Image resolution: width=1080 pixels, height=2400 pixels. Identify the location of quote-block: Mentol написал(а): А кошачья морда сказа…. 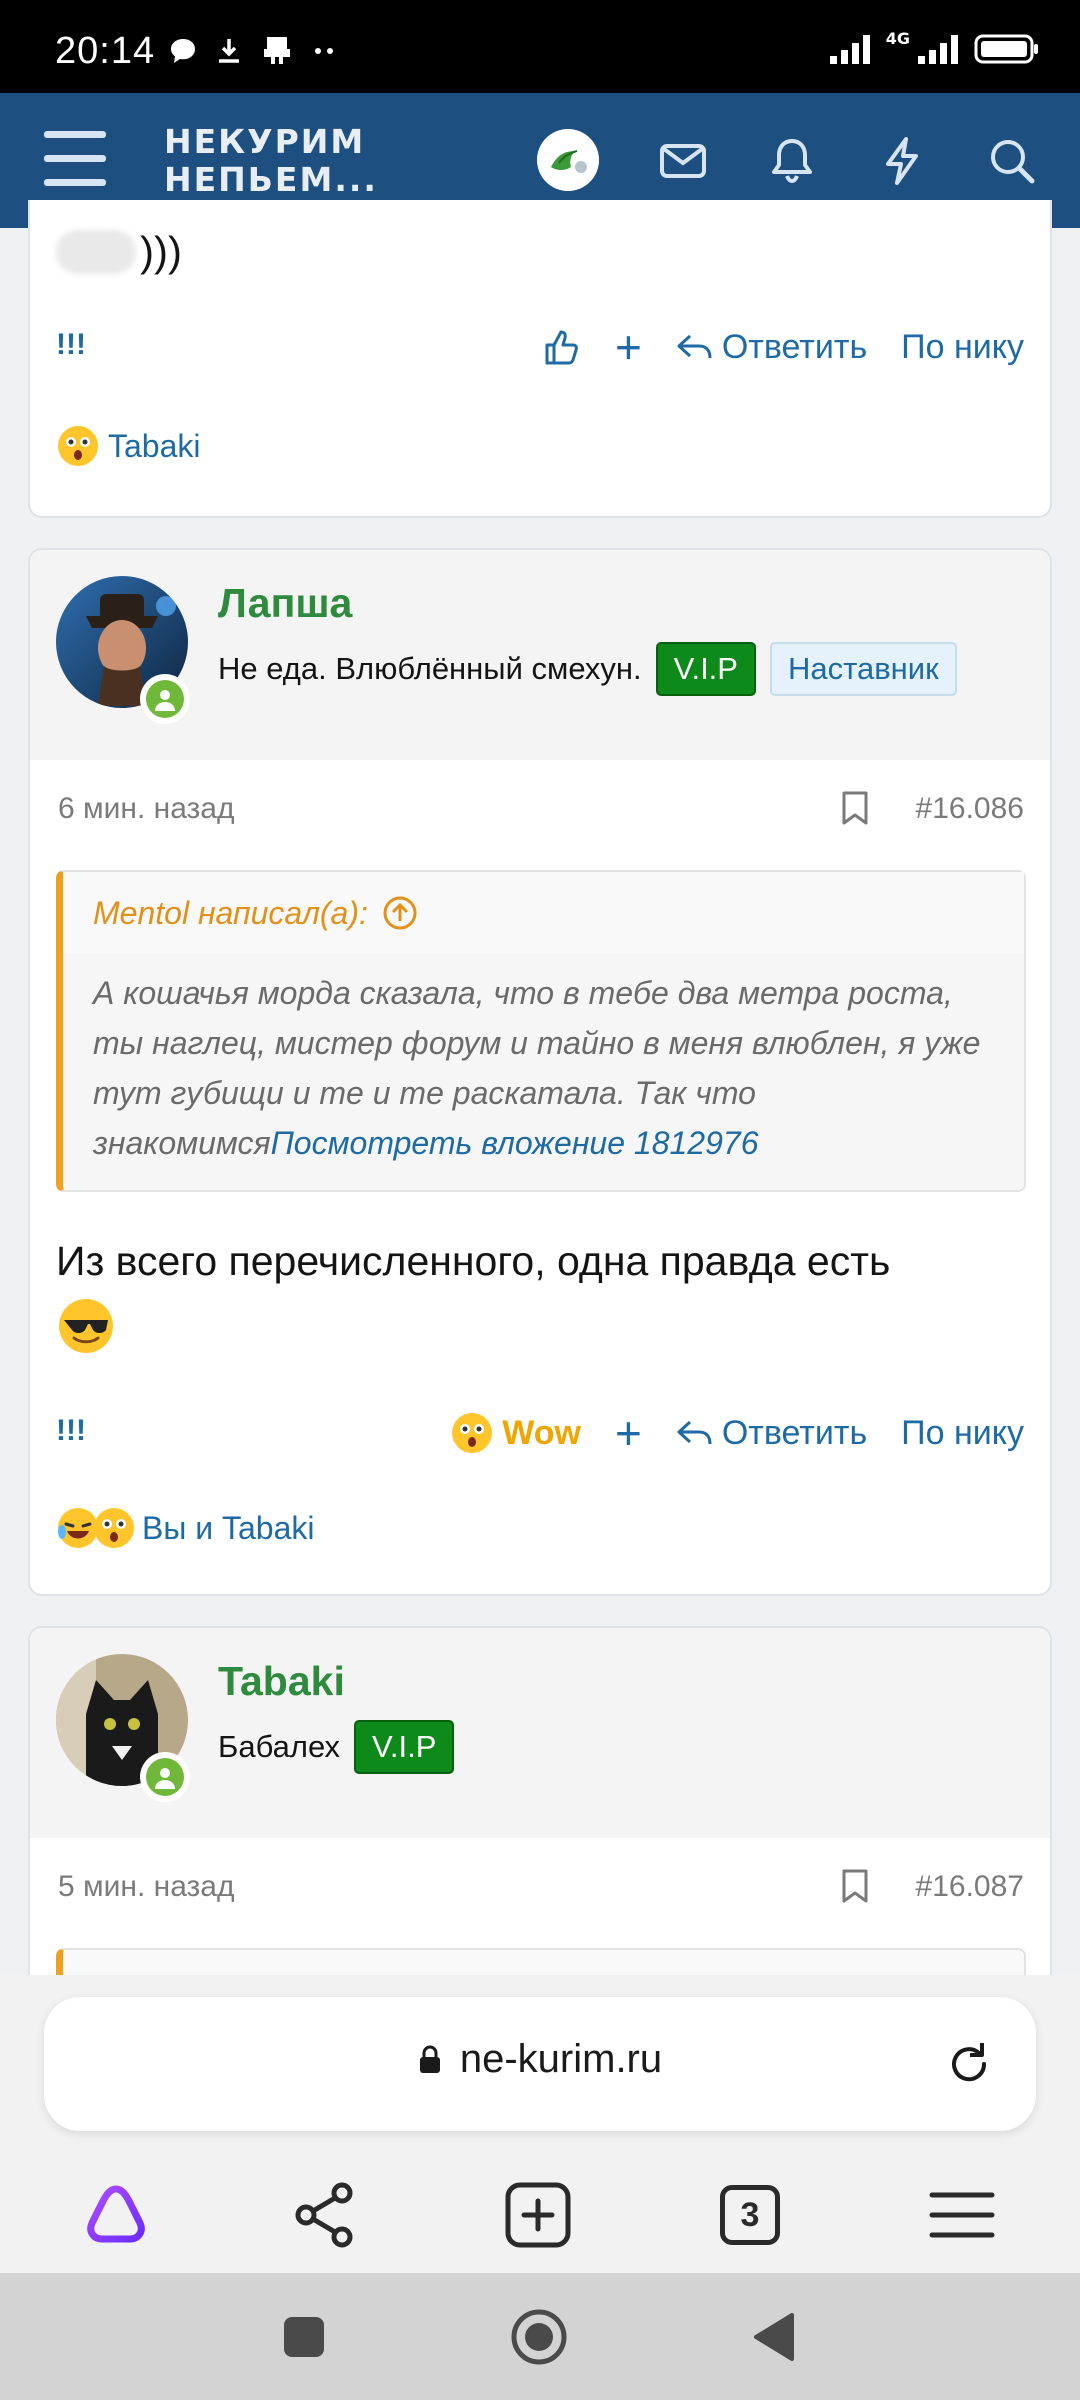
(541, 1031).